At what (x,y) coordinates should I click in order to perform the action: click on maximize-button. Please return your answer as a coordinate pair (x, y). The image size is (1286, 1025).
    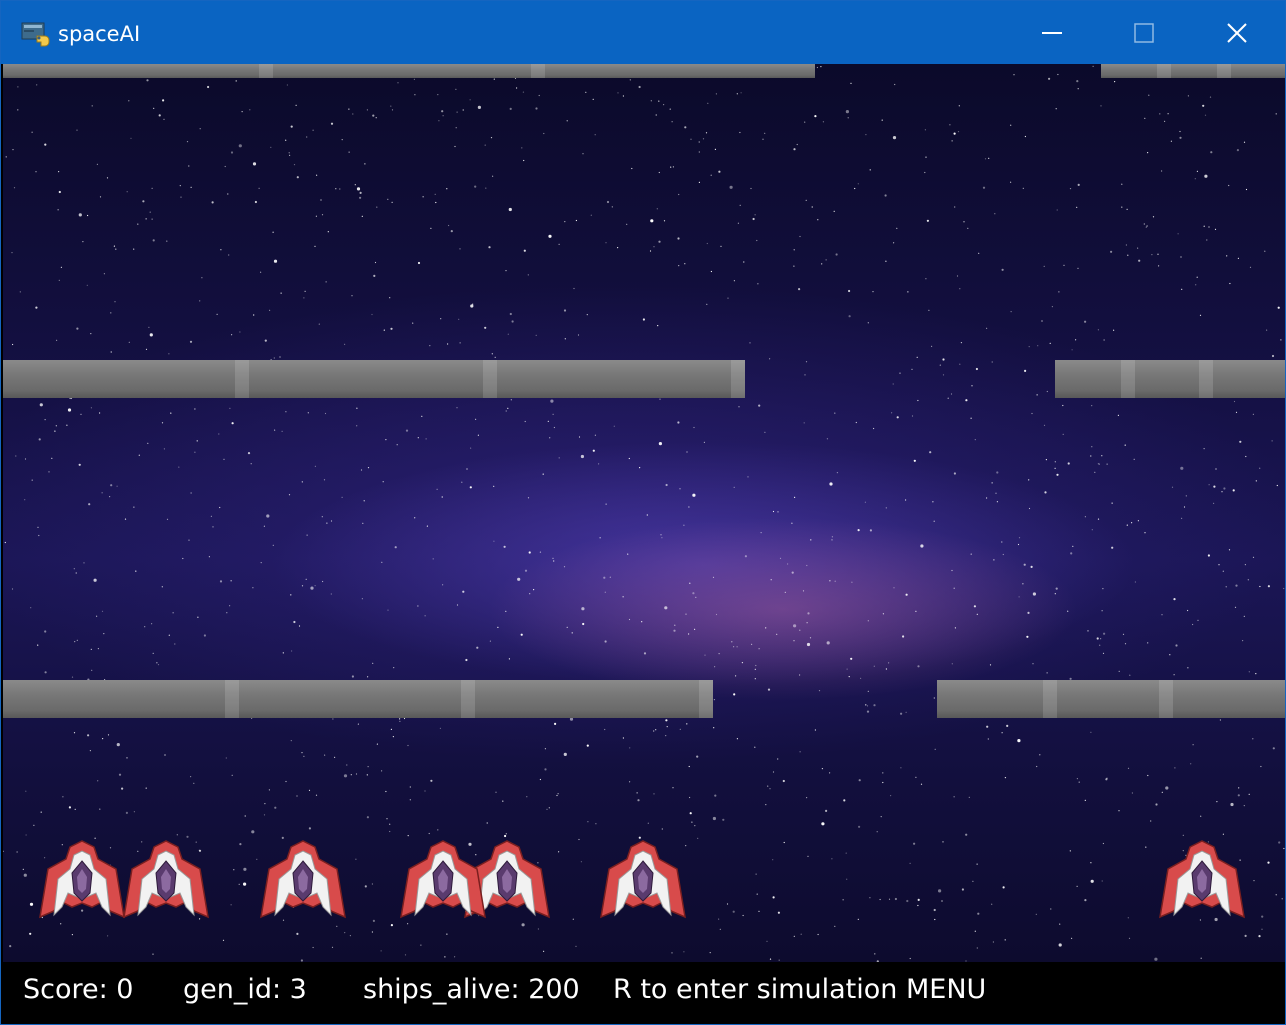
    Looking at the image, I should click on (1144, 32).